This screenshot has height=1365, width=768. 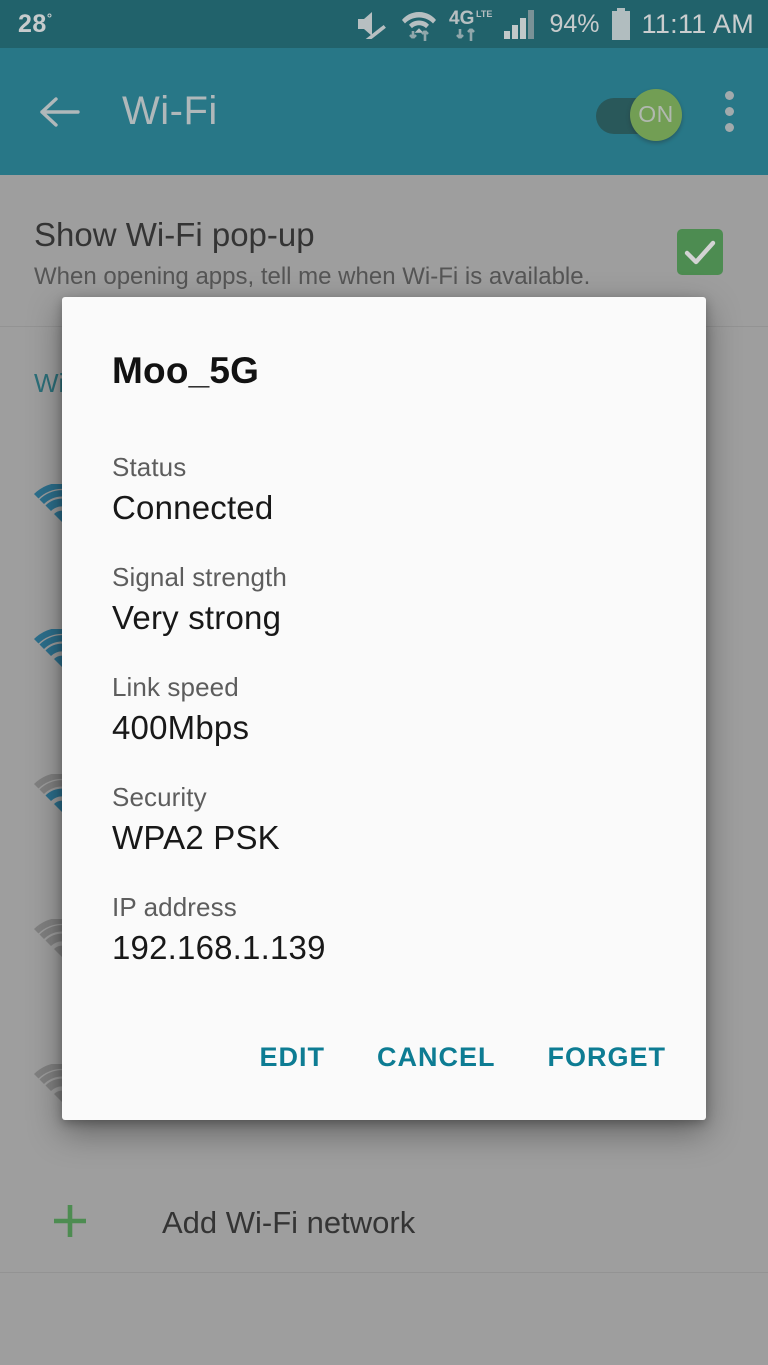 I want to click on dialog-field: Security WPA2 PSK, so click(x=196, y=819).